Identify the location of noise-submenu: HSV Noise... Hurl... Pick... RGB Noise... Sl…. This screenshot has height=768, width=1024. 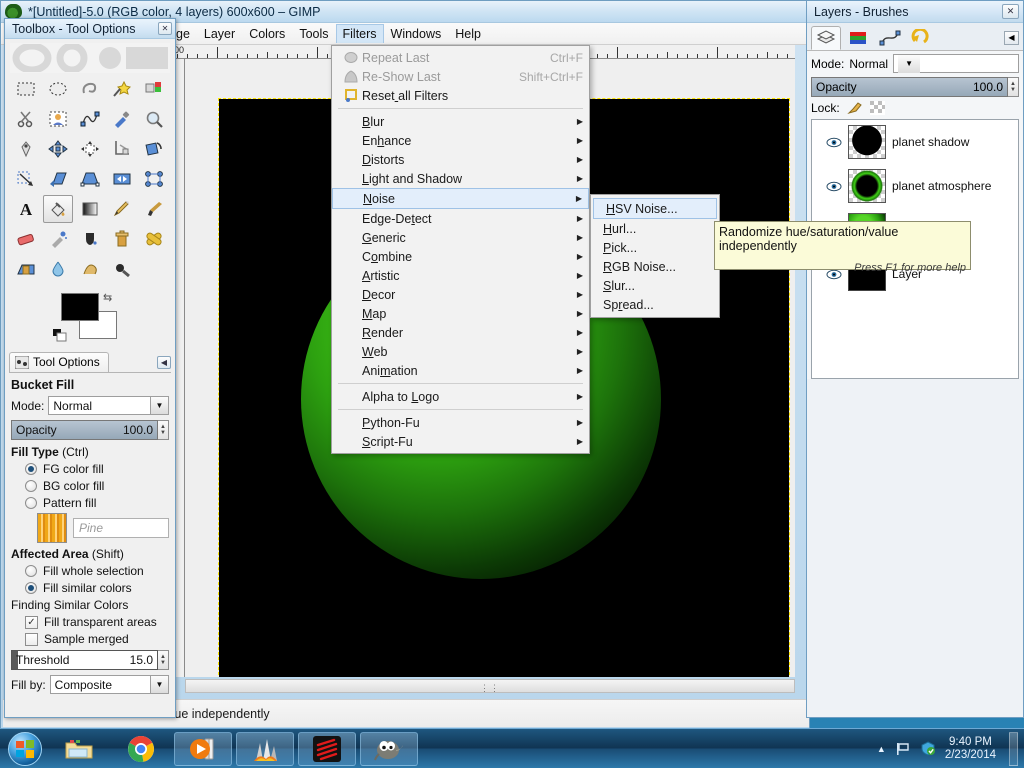
(655, 256).